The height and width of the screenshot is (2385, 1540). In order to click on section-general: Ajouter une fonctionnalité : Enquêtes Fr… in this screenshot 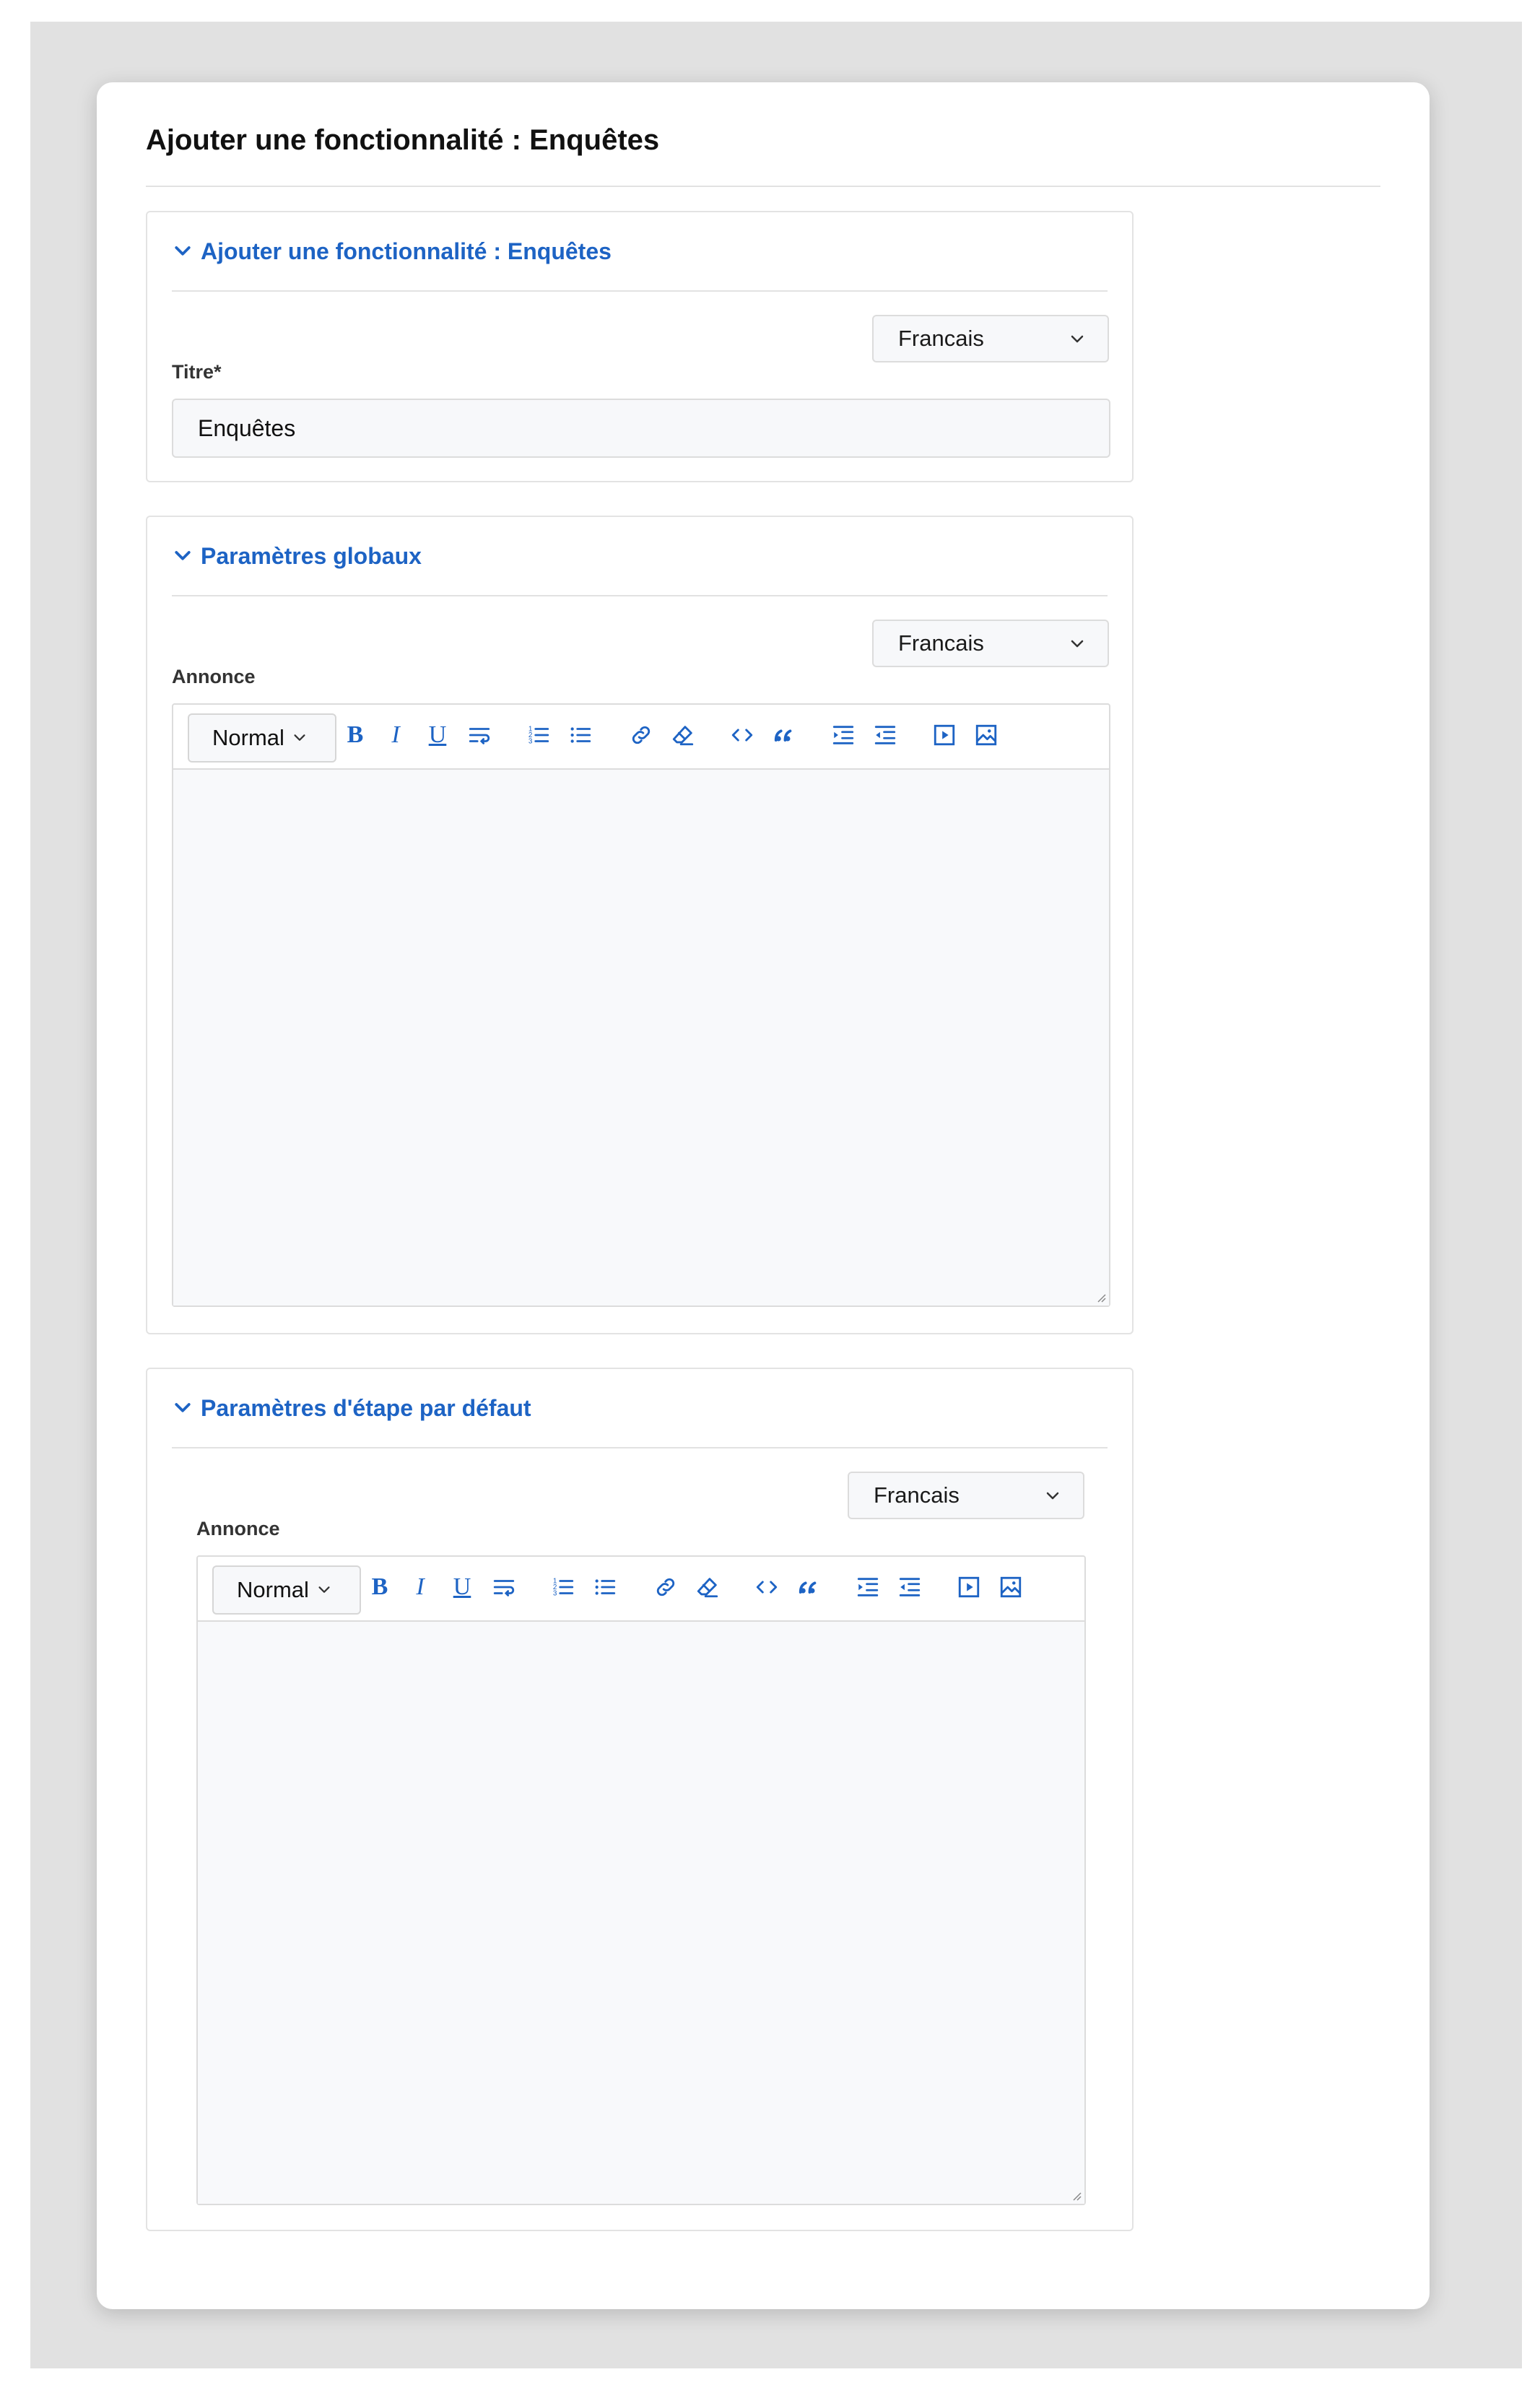, I will do `click(640, 346)`.